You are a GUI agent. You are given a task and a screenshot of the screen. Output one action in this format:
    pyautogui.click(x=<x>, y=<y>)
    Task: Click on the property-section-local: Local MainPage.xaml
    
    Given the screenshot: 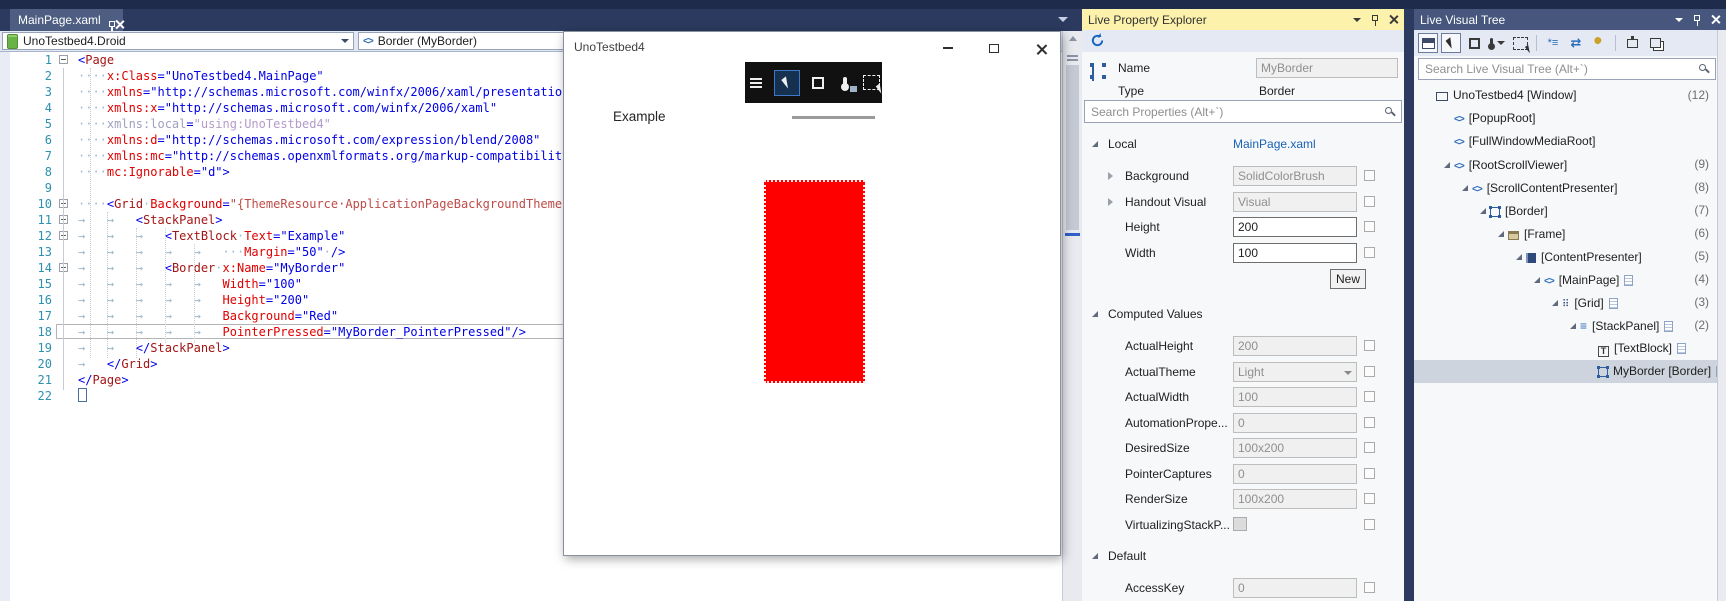 What is the action you would take?
    pyautogui.click(x=1243, y=145)
    